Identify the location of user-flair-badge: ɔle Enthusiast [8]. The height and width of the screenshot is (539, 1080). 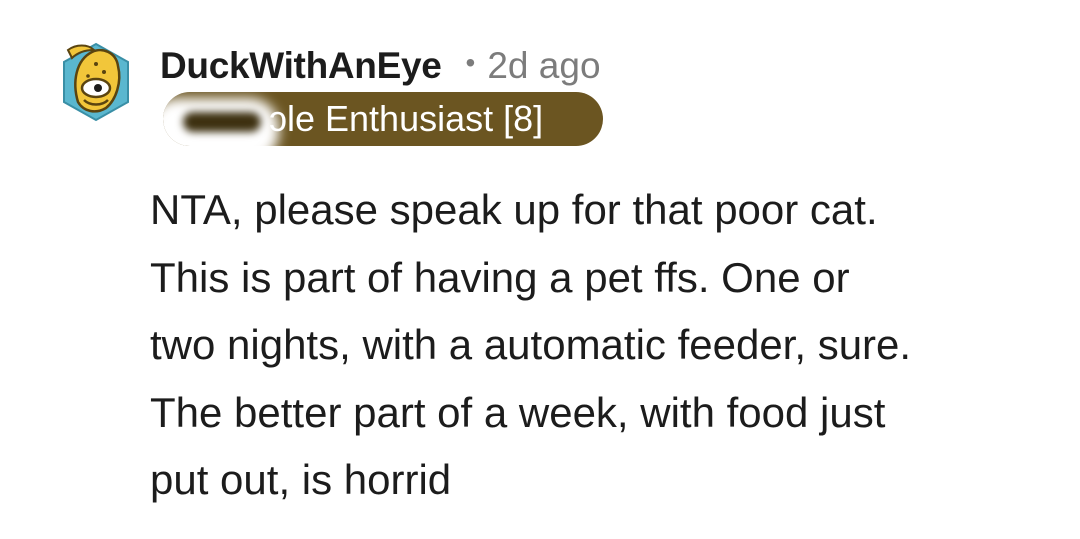
(383, 119).